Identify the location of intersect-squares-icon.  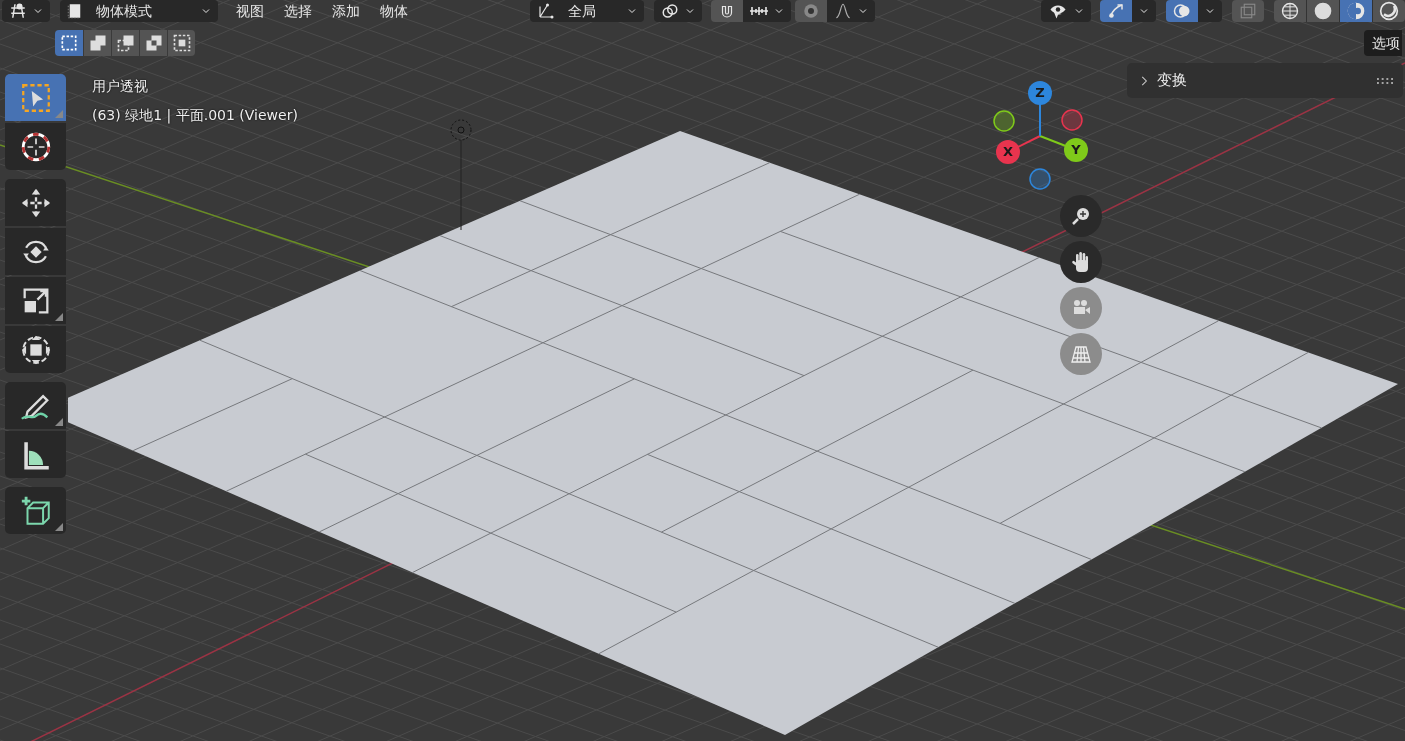
(181, 43).